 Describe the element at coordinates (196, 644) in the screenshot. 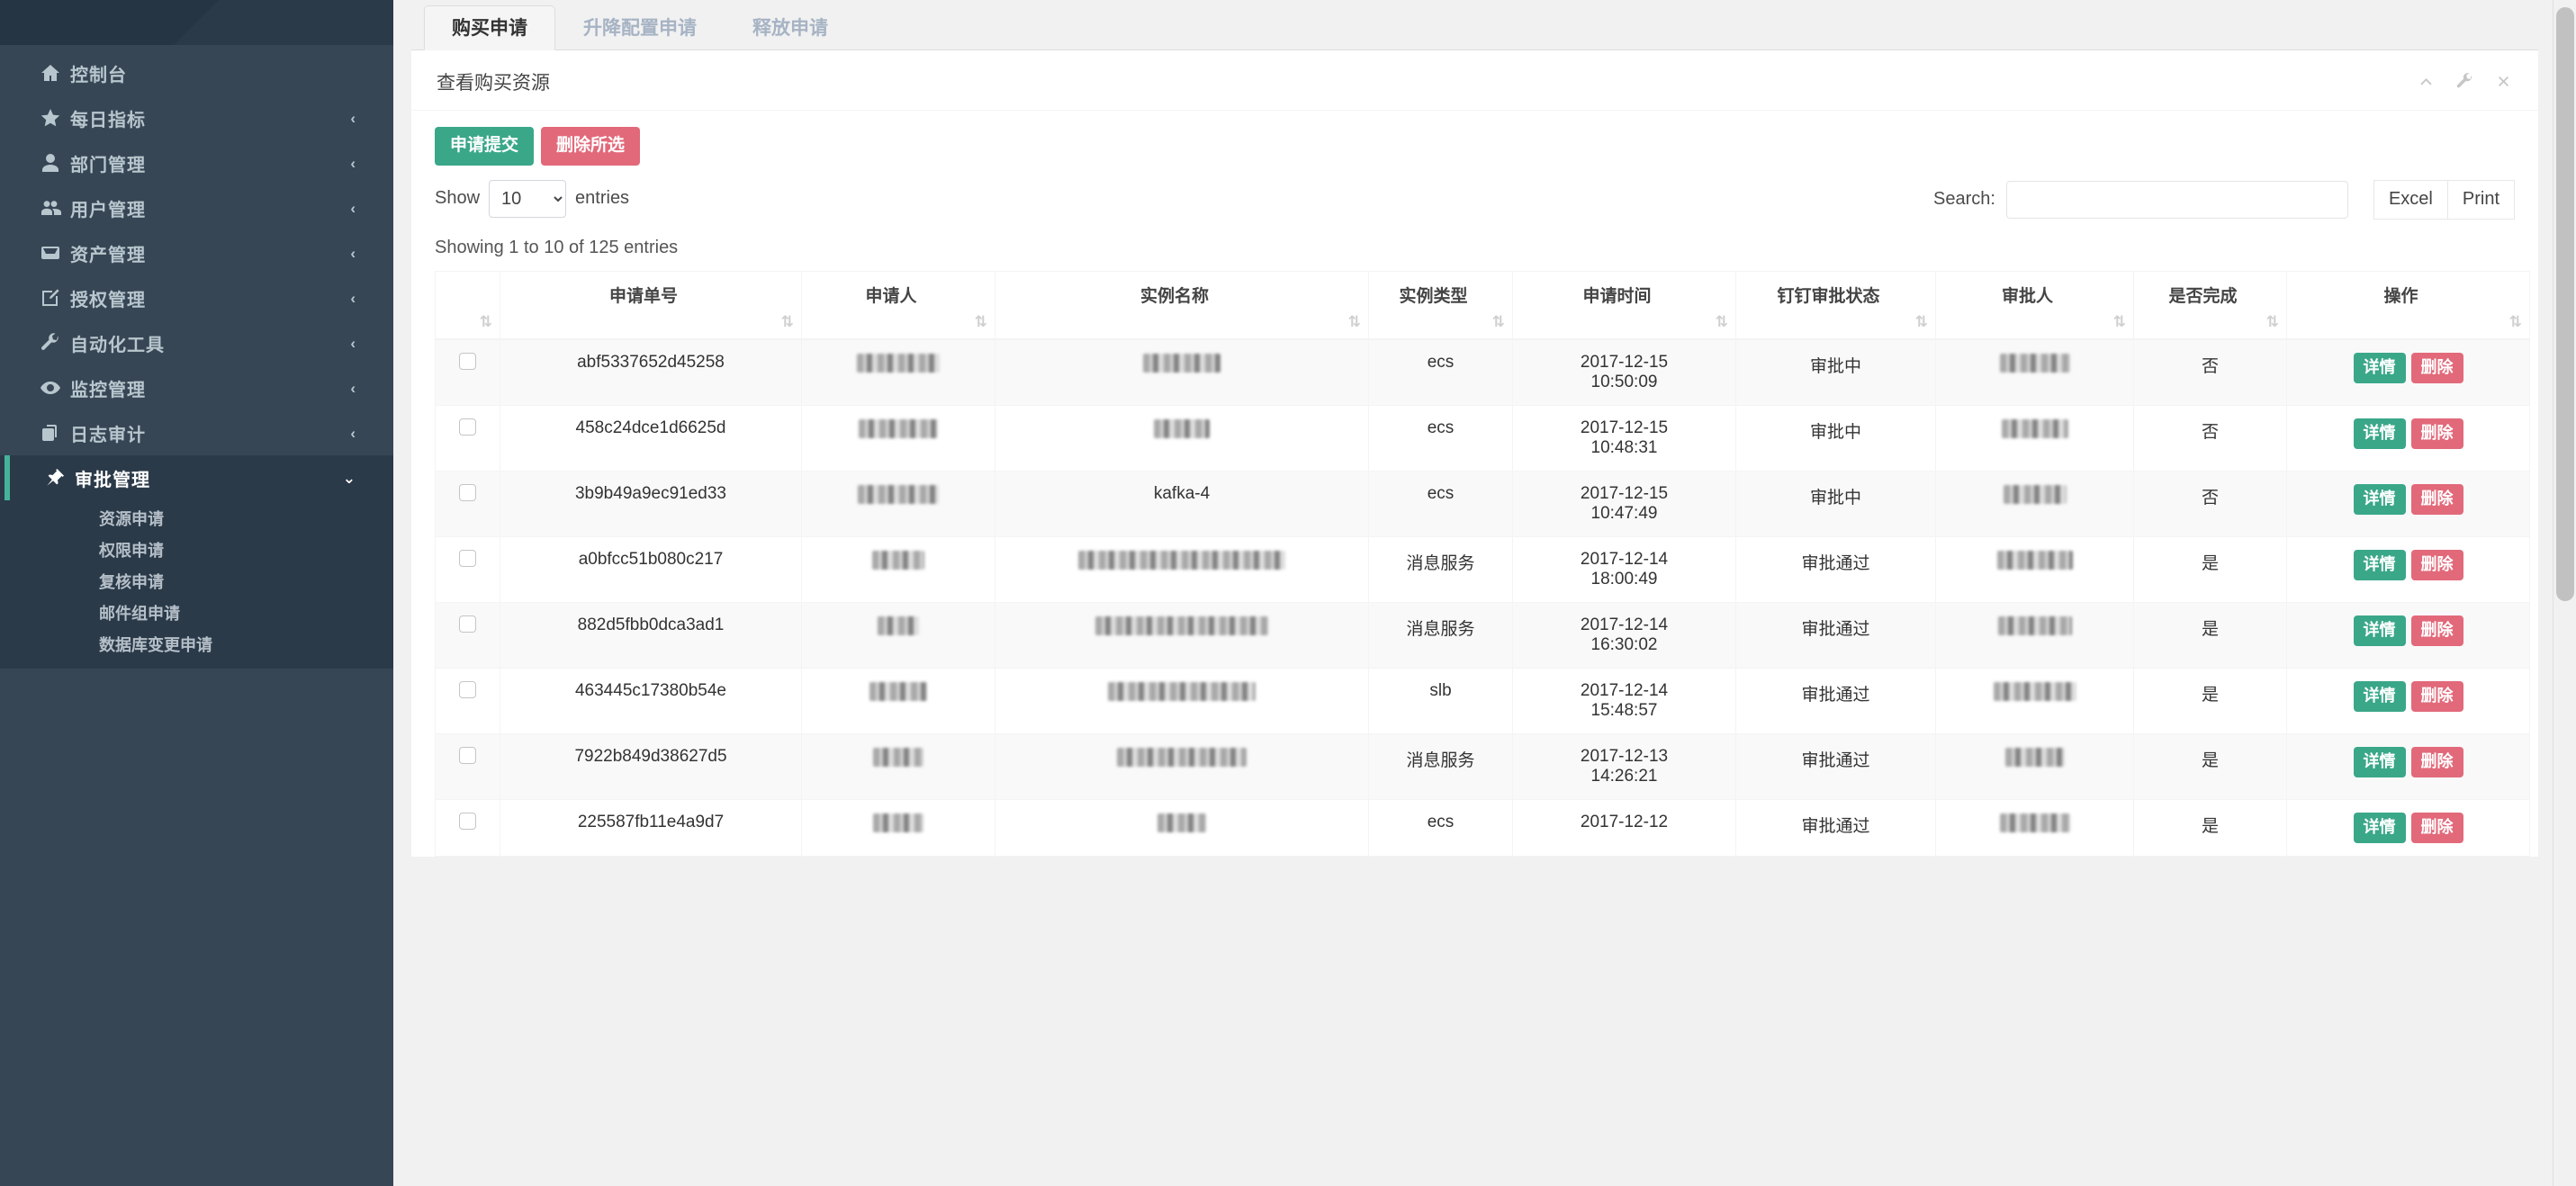

I see `sidebar-subitem-4: 数据库变更申请` at that location.